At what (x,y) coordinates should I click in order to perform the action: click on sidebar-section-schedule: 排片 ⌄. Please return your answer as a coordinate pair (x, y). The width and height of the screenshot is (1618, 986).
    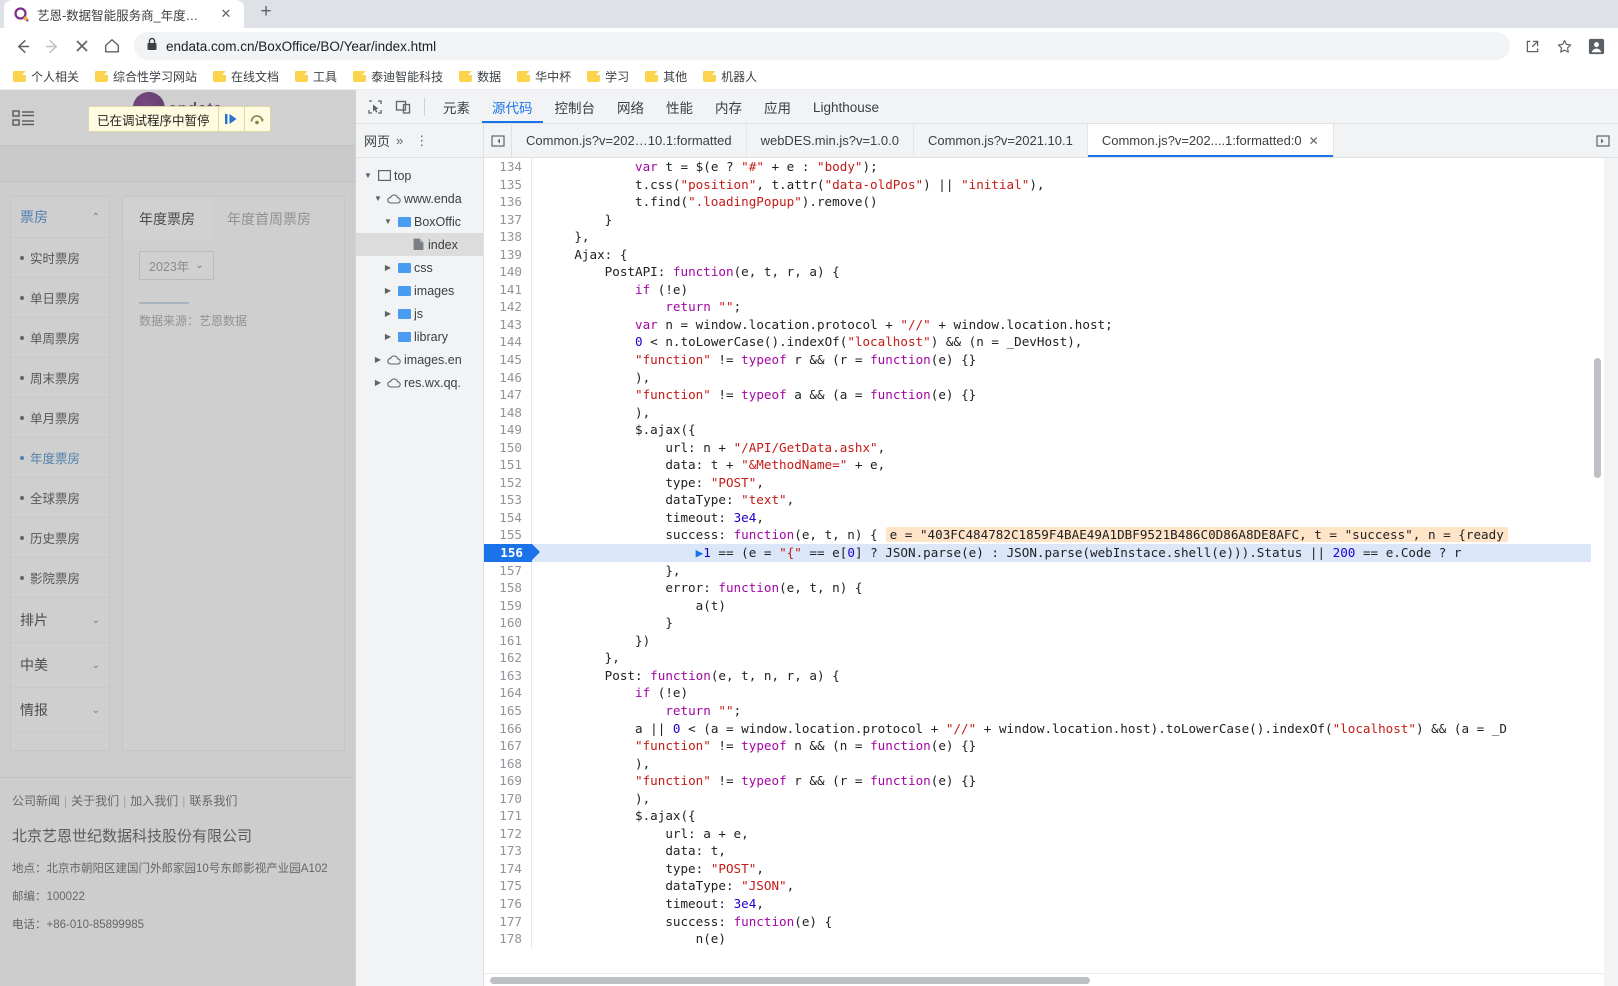
    Looking at the image, I should click on (60, 620).